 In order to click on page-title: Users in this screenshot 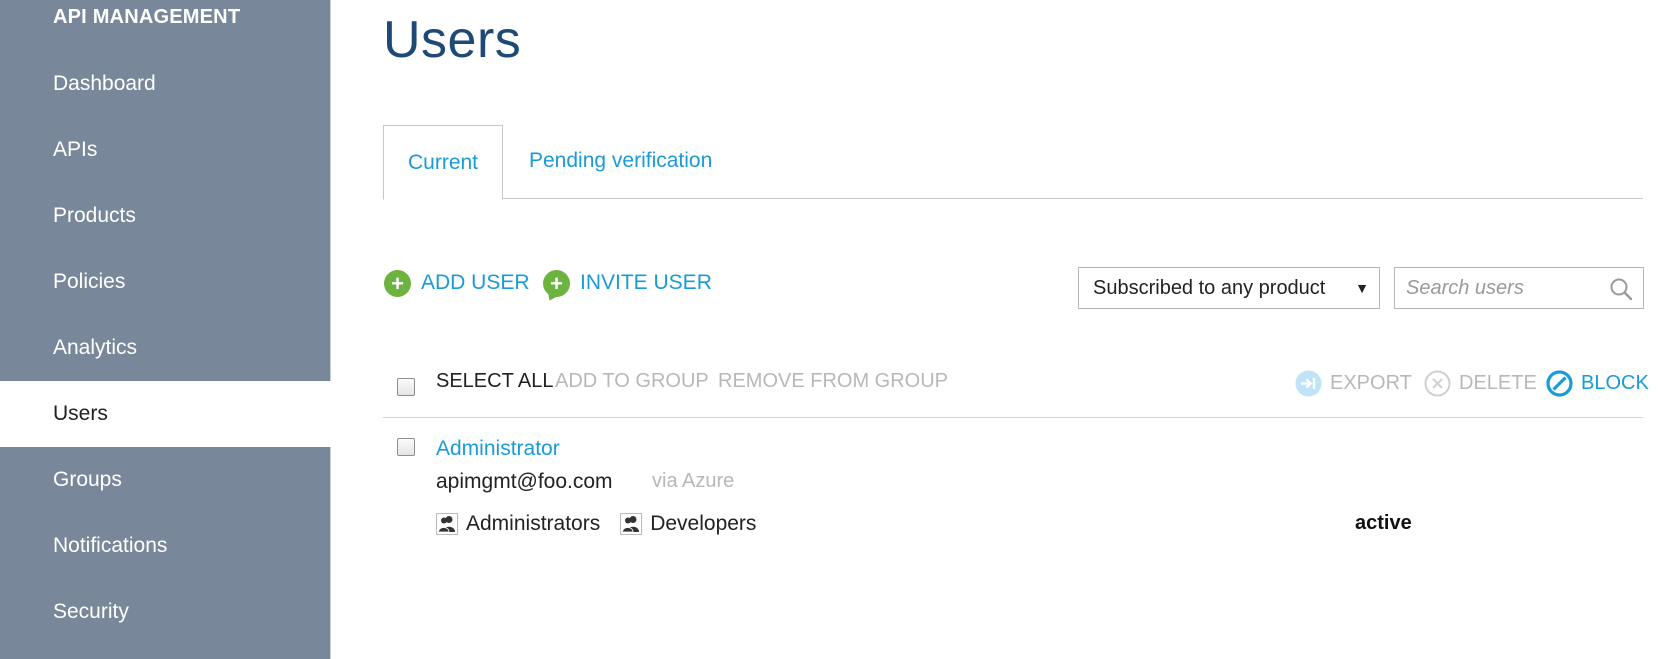, I will do `click(452, 40)`.